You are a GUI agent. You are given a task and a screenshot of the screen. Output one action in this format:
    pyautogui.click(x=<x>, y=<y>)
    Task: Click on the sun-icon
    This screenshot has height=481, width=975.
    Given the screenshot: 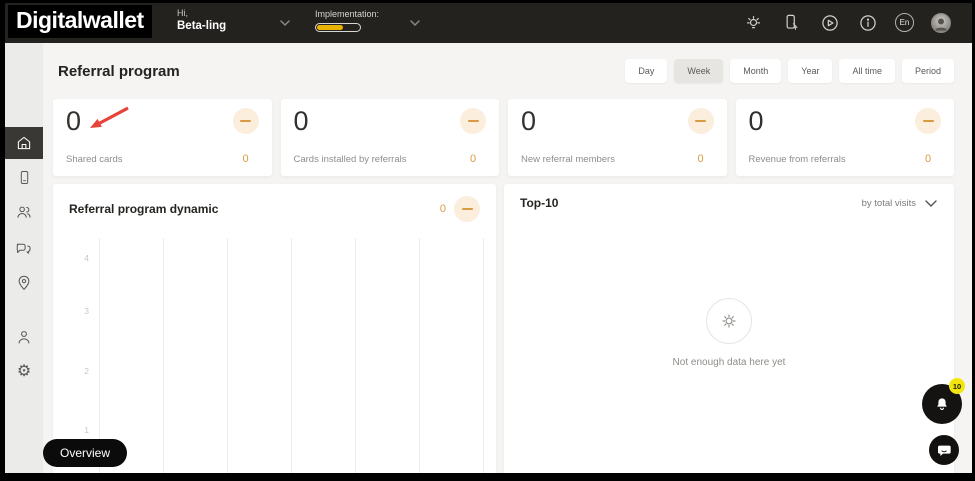 What is the action you would take?
    pyautogui.click(x=729, y=321)
    